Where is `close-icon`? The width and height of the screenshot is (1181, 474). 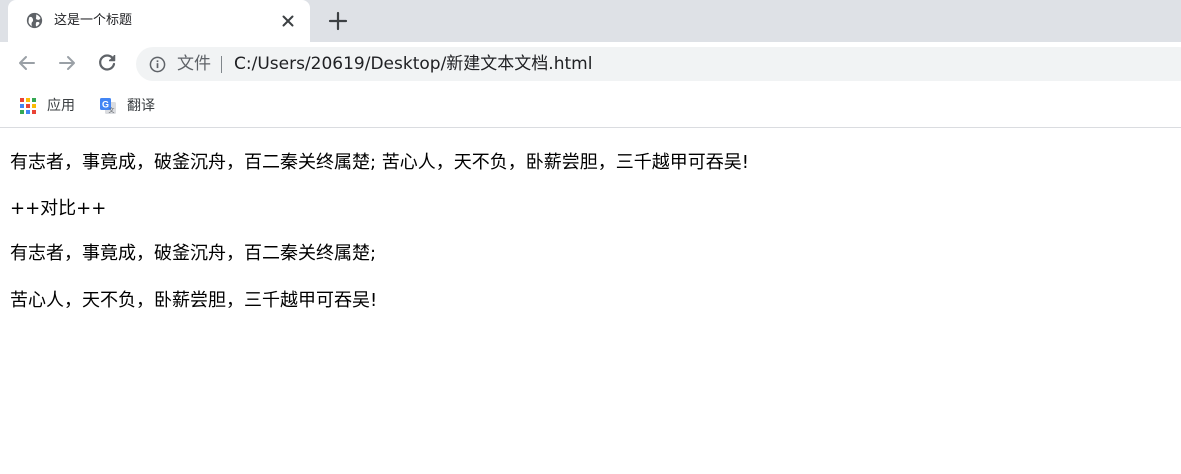 close-icon is located at coordinates (288, 21).